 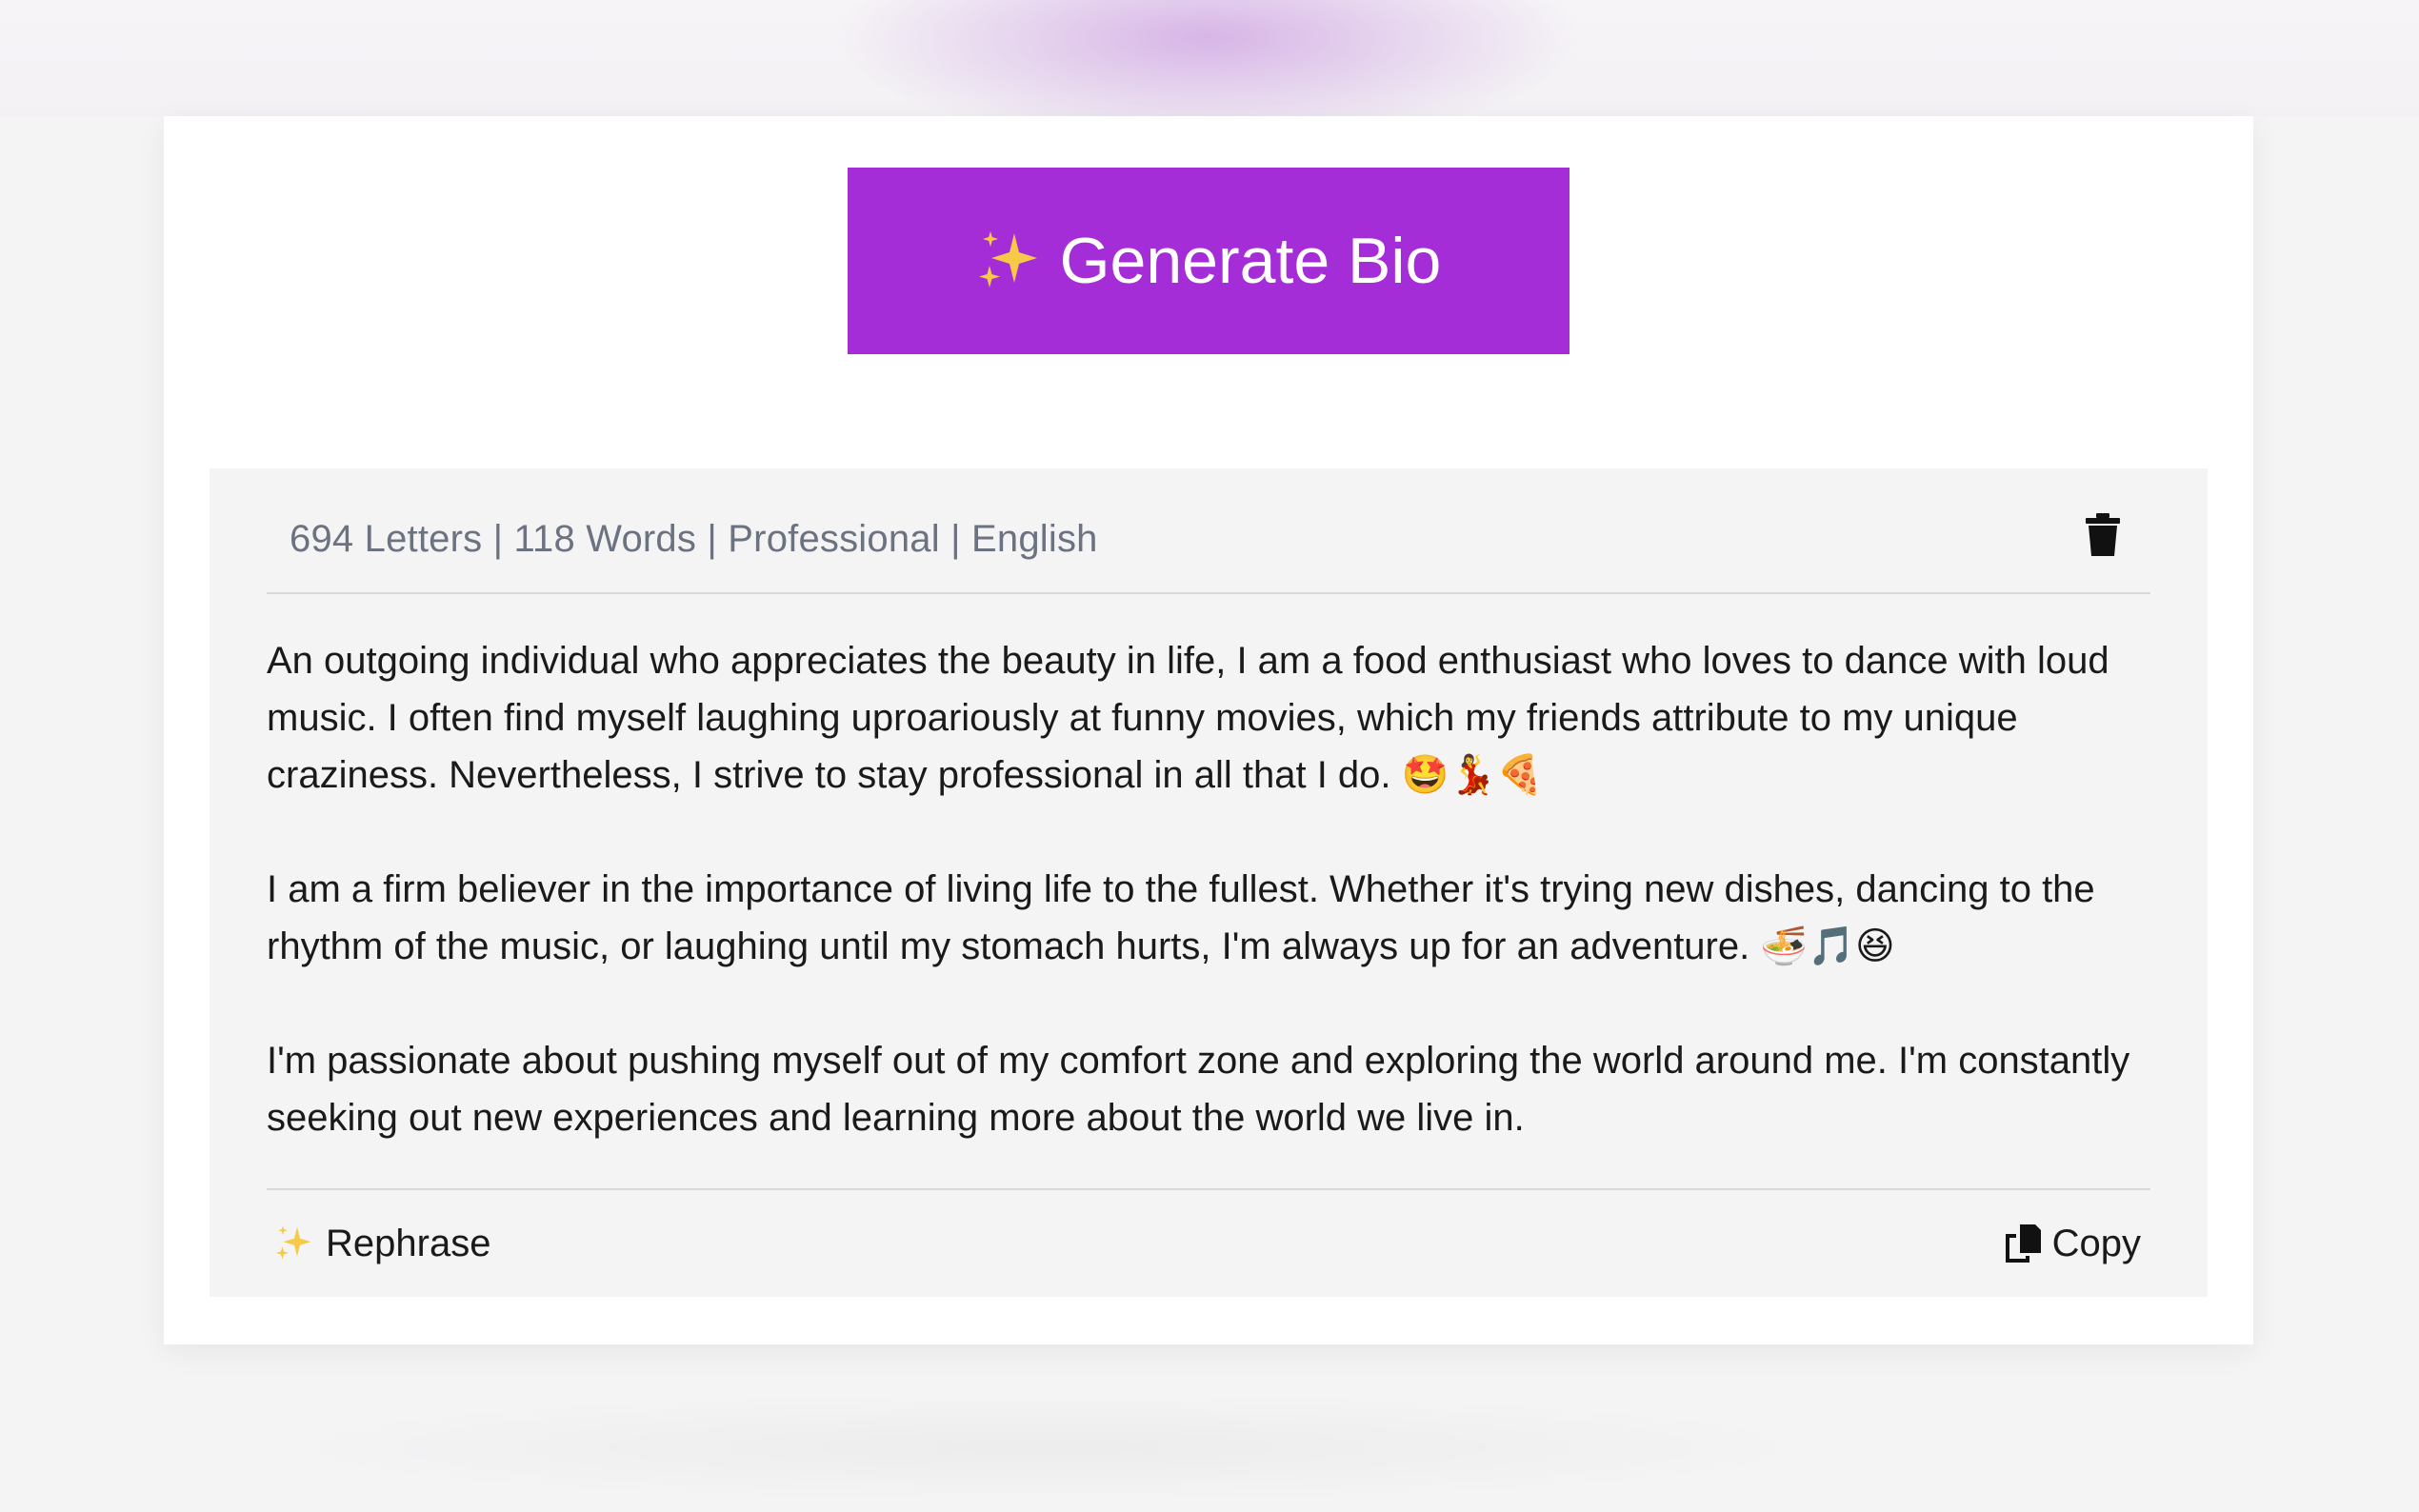 What do you see at coordinates (408, 1243) in the screenshot?
I see `rephrase-label: Rephrase` at bounding box center [408, 1243].